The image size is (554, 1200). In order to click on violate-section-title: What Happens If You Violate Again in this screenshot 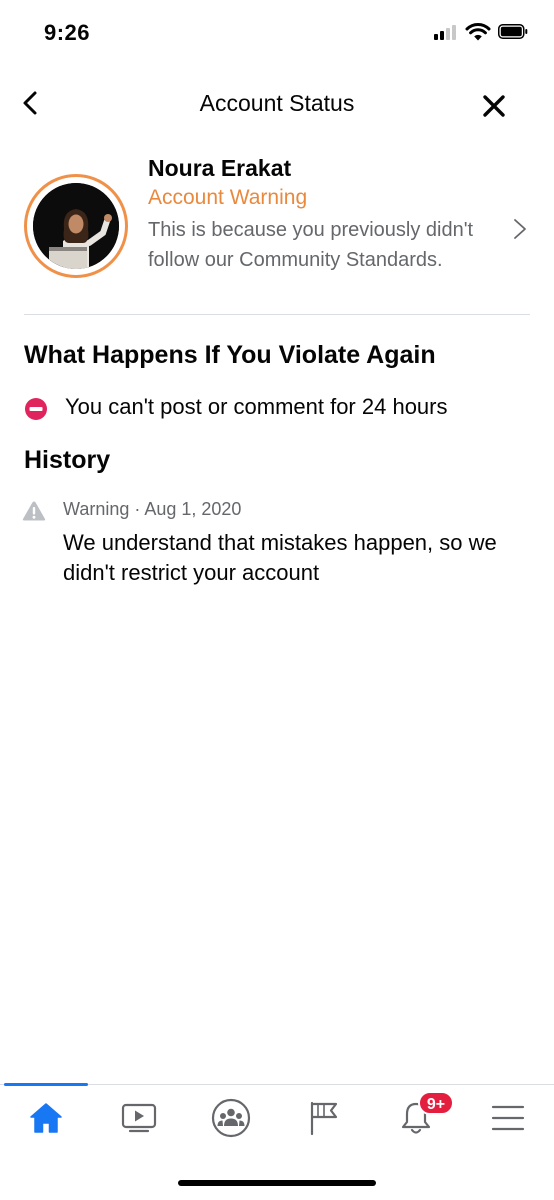, I will do `click(230, 355)`.